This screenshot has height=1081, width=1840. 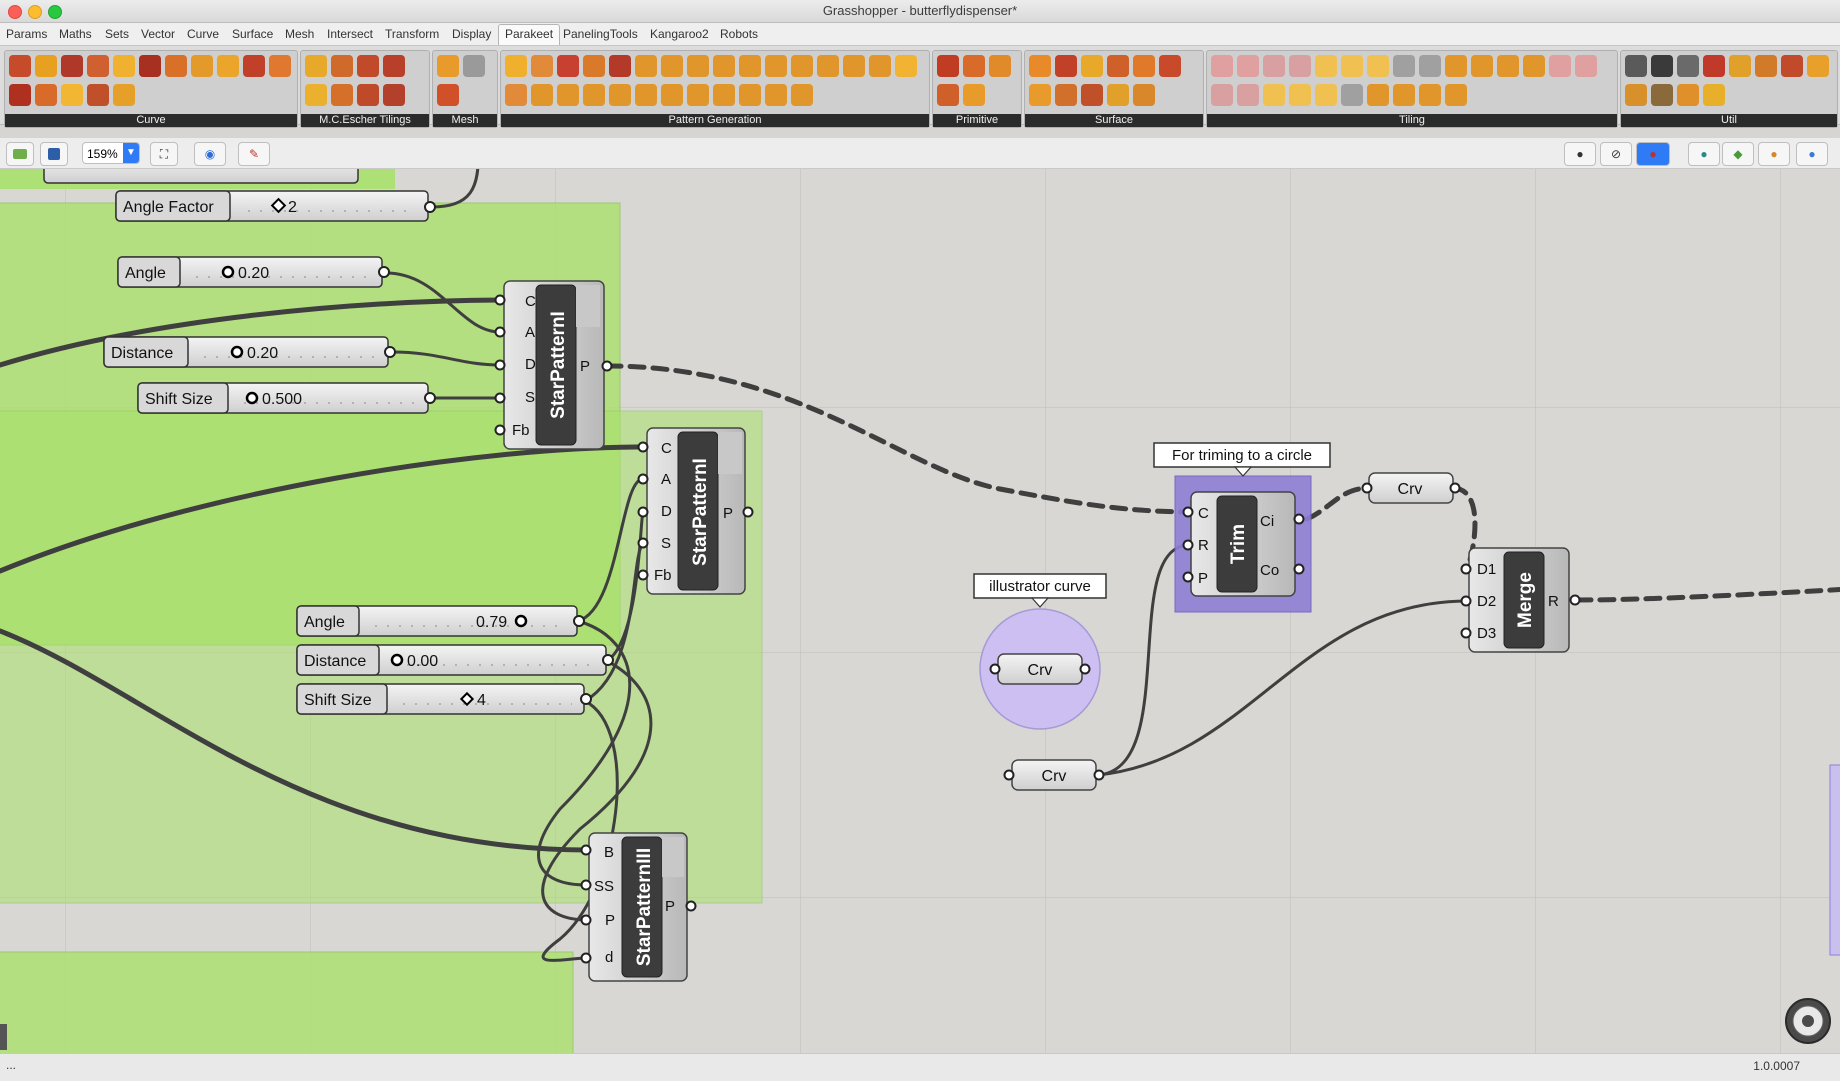 I want to click on navigation-compass, so click(x=1808, y=1021).